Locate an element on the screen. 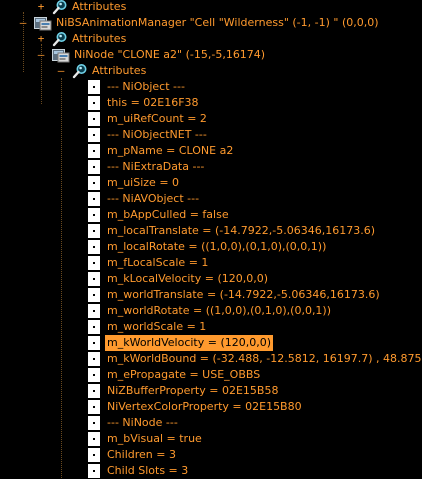  tree-leaf-row: --- NiNode --- is located at coordinates (133, 423).